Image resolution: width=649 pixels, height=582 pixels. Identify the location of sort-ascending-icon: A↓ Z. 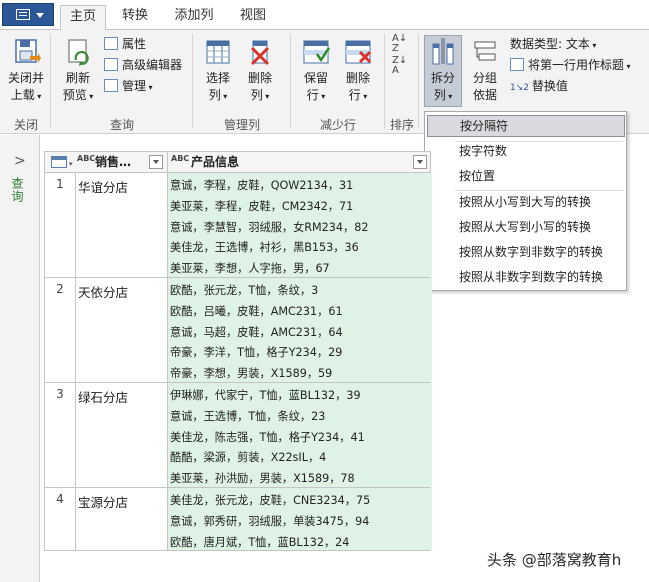
(400, 43).